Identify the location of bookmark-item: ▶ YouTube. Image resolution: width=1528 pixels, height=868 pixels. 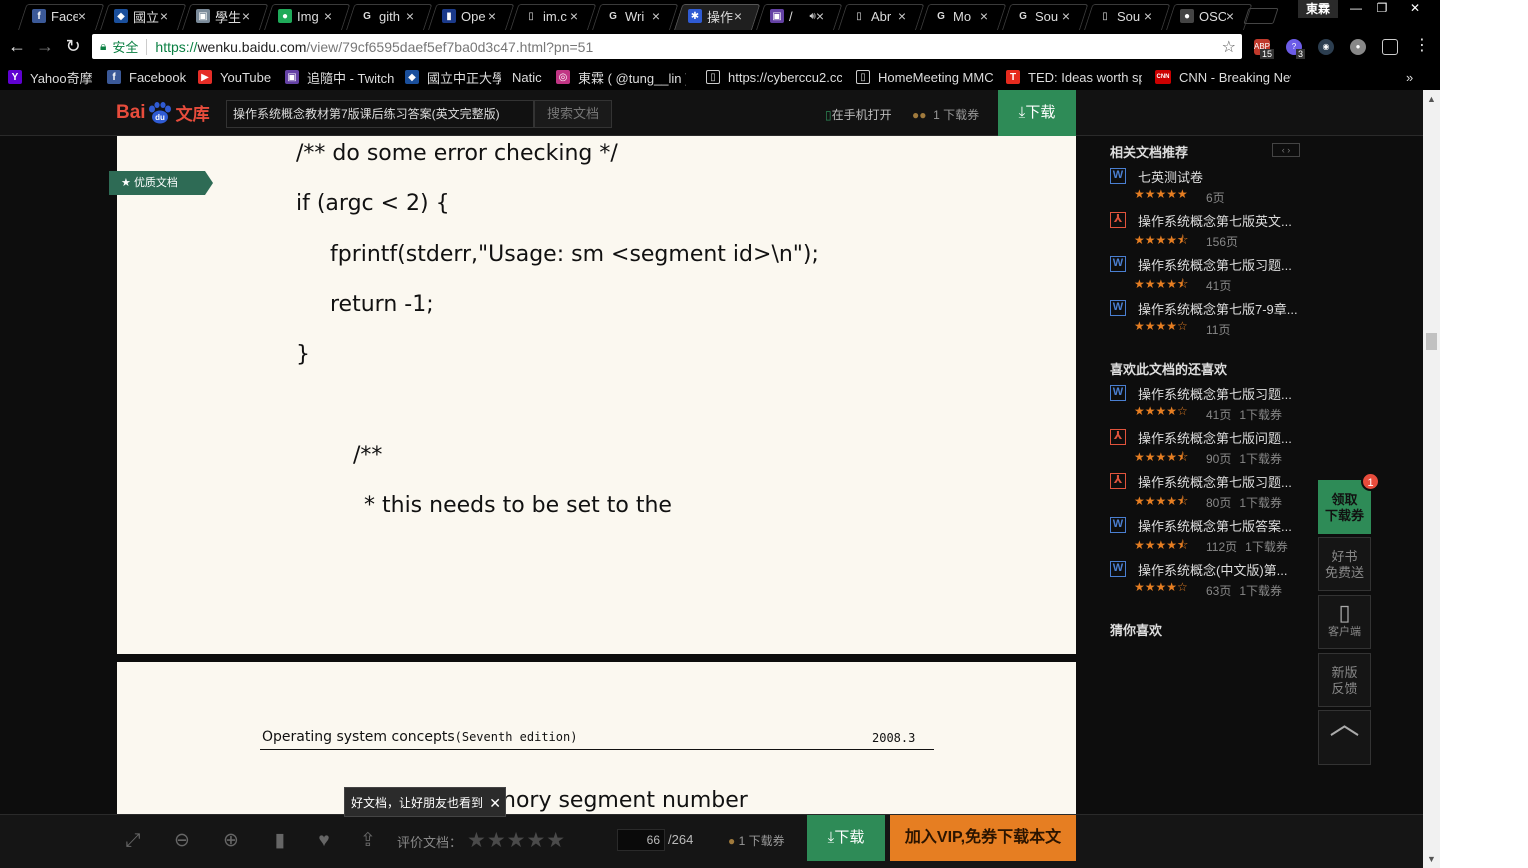
(238, 77).